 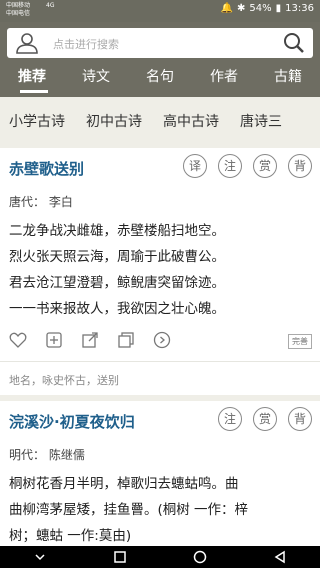 I want to click on tab-quotes: 名句, so click(x=160, y=77).